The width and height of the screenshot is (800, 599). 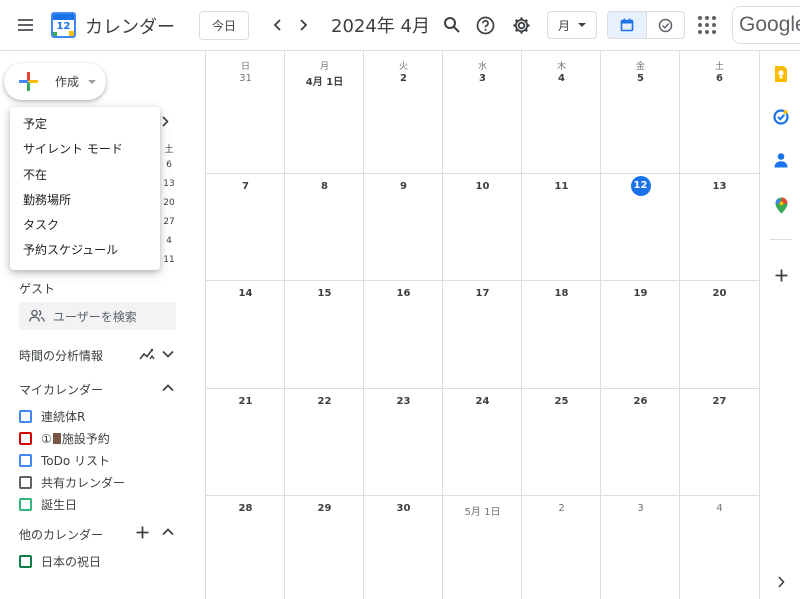 I want to click on settings-button, so click(x=521, y=25).